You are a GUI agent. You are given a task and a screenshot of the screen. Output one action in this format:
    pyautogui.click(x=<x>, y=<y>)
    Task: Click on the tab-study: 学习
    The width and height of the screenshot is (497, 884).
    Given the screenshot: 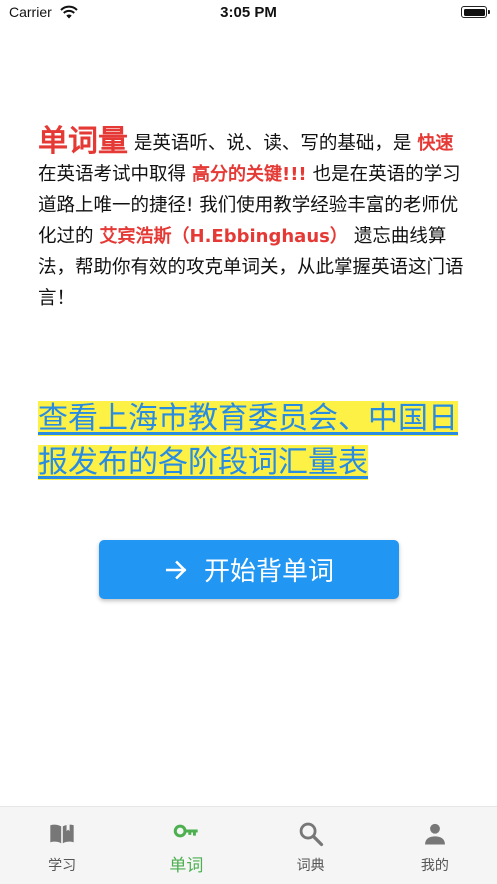 What is the action you would take?
    pyautogui.click(x=62, y=845)
    